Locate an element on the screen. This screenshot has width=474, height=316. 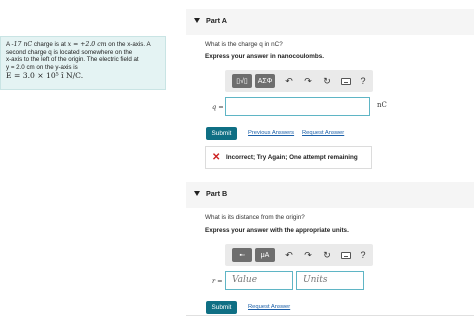
charge-input-label: q = is located at coordinates (218, 107).